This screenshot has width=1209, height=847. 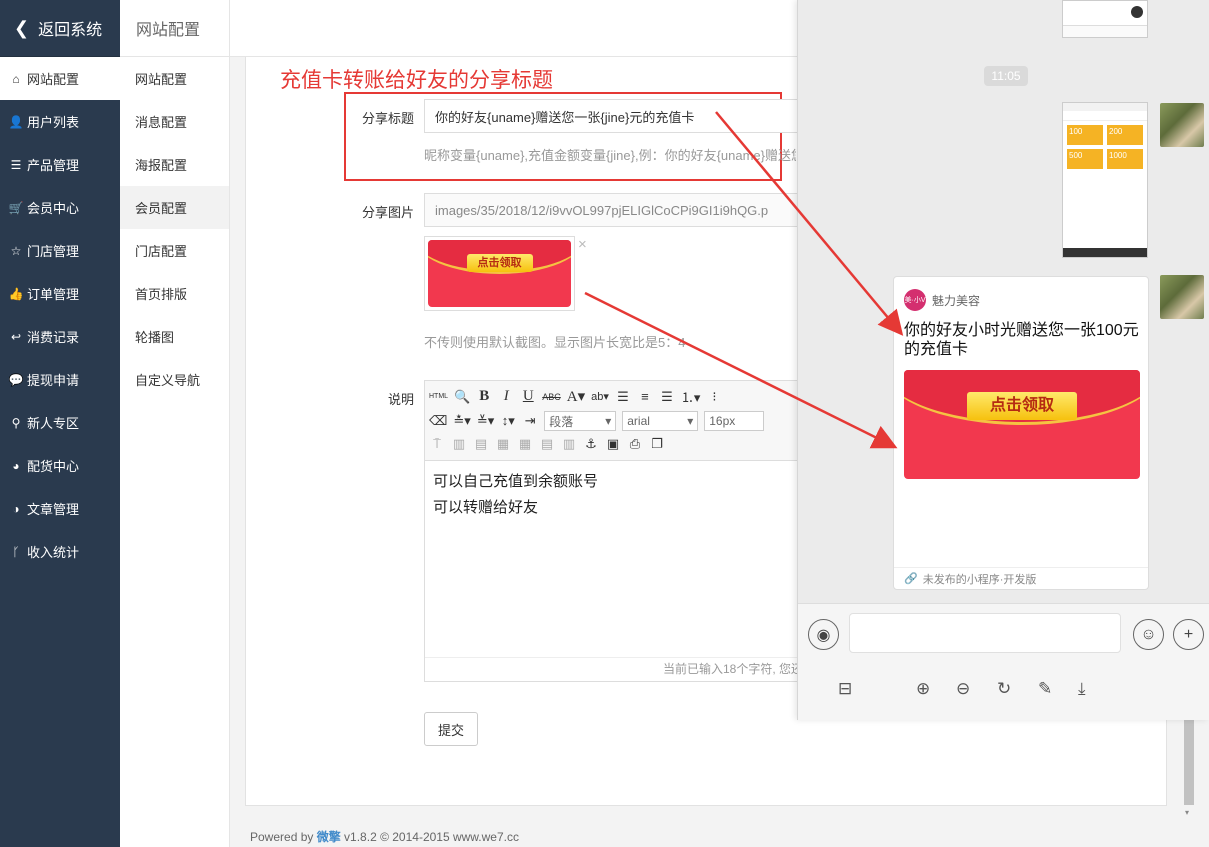 What do you see at coordinates (623, 397) in the screenshot?
I see `align-left-icon: ☰` at bounding box center [623, 397].